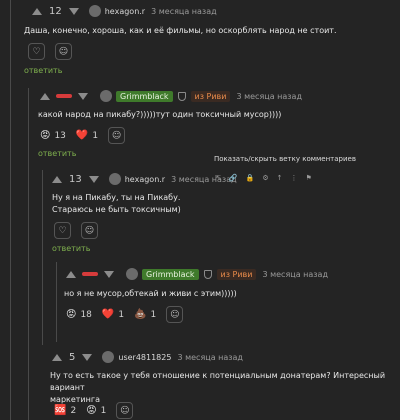 Image resolution: width=400 pixels, height=420 pixels. I want to click on tooltip: Показать/скрыть ветку комментариев, so click(285, 159).